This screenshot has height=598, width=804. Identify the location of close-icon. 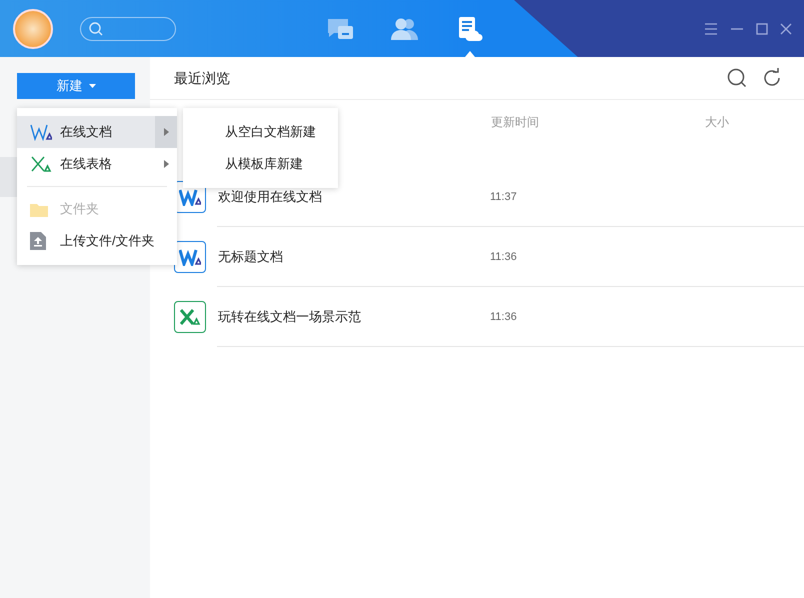
(786, 28).